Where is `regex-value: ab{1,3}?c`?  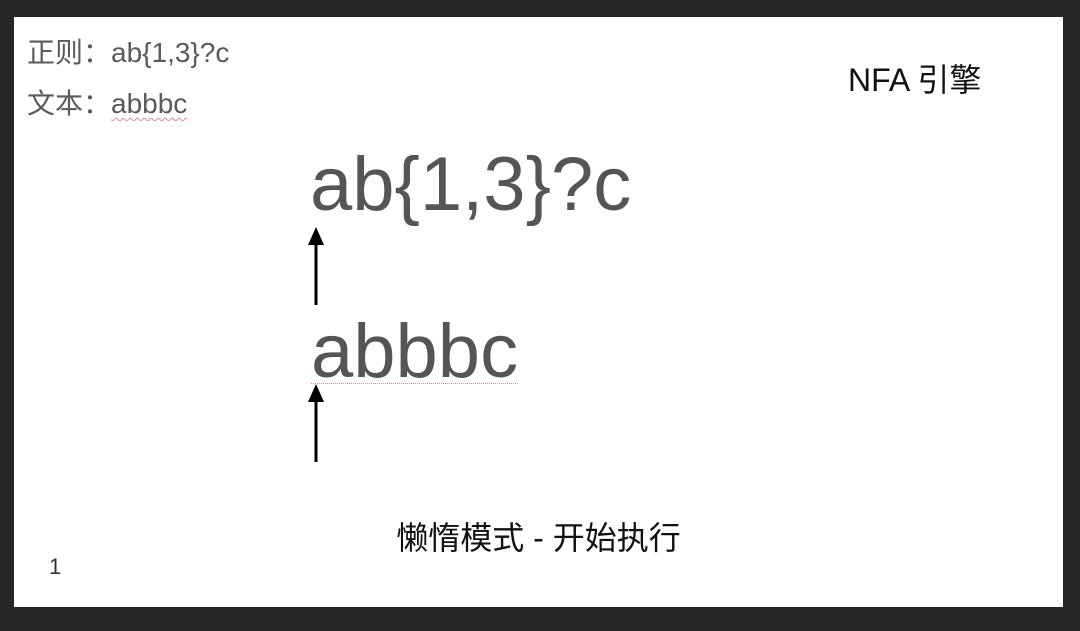 regex-value: ab{1,3}?c is located at coordinates (170, 52).